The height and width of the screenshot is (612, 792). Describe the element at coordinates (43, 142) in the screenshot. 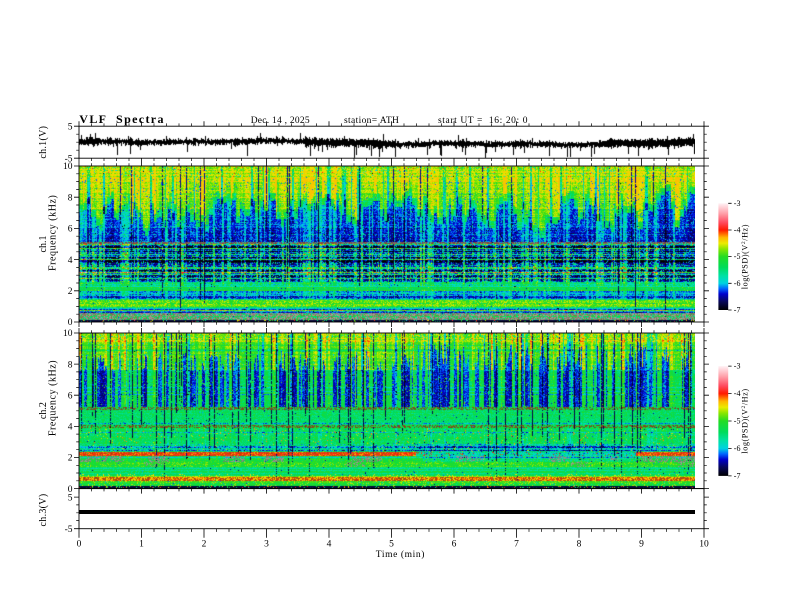

I see `svg-text: ch.1(V)` at that location.